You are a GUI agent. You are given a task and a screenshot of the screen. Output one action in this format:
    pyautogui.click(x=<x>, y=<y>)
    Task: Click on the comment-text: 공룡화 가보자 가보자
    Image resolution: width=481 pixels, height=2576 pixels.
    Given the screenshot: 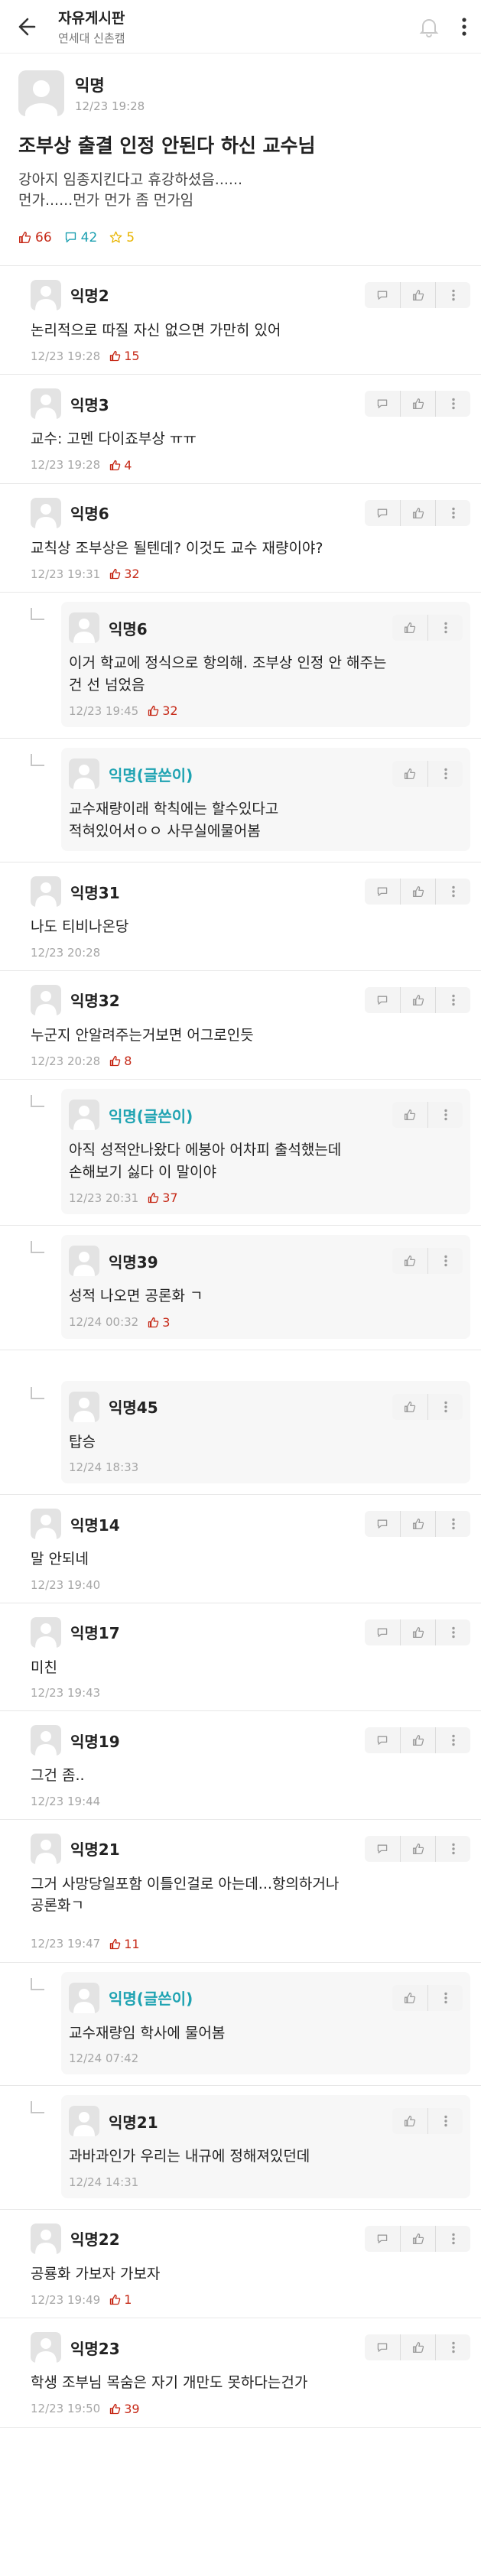 What is the action you would take?
    pyautogui.click(x=250, y=2274)
    